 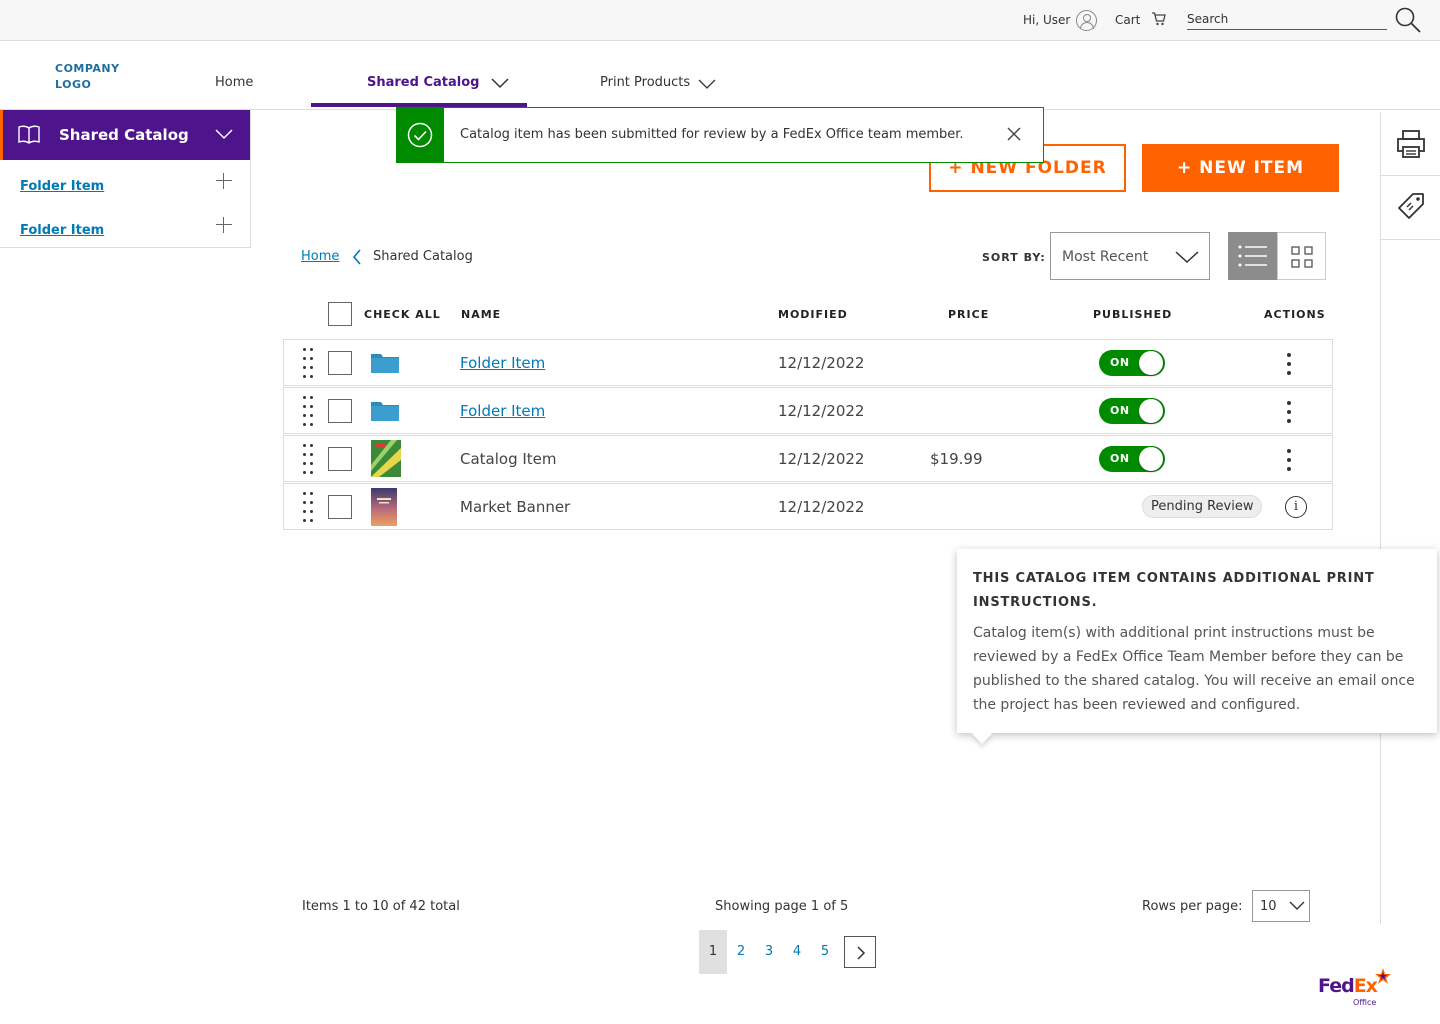 I want to click on header-price: PRICE, so click(x=968, y=314).